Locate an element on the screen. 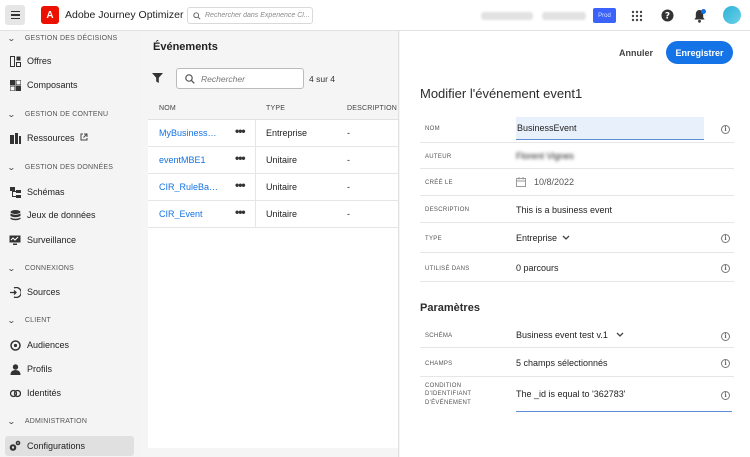 This screenshot has height=457, width=750. schema-dropdown: Business event test v.1 is located at coordinates (570, 335).